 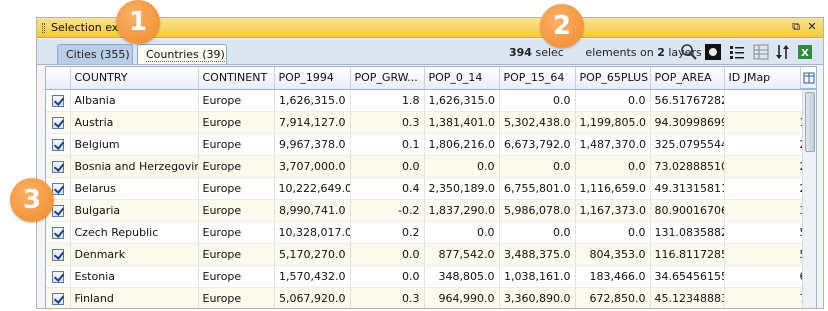 What do you see at coordinates (134, 297) in the screenshot?
I see `cell-country: Finland` at bounding box center [134, 297].